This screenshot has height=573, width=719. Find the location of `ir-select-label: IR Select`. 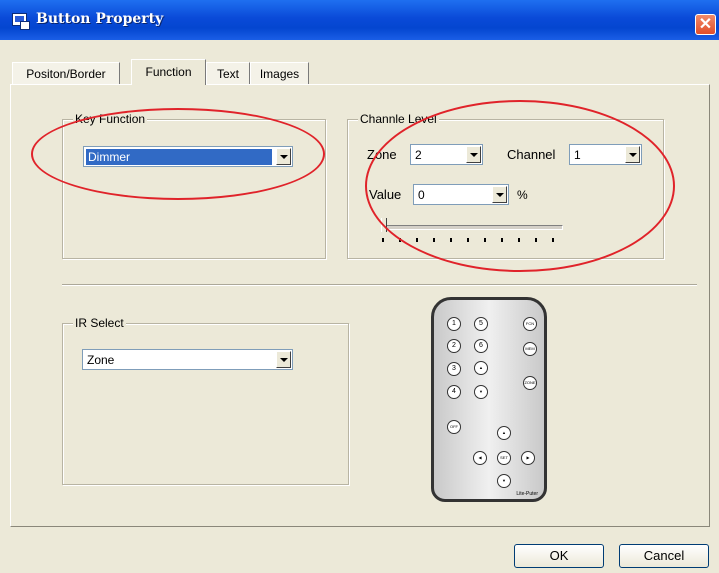

ir-select-label: IR Select is located at coordinates (99, 323).